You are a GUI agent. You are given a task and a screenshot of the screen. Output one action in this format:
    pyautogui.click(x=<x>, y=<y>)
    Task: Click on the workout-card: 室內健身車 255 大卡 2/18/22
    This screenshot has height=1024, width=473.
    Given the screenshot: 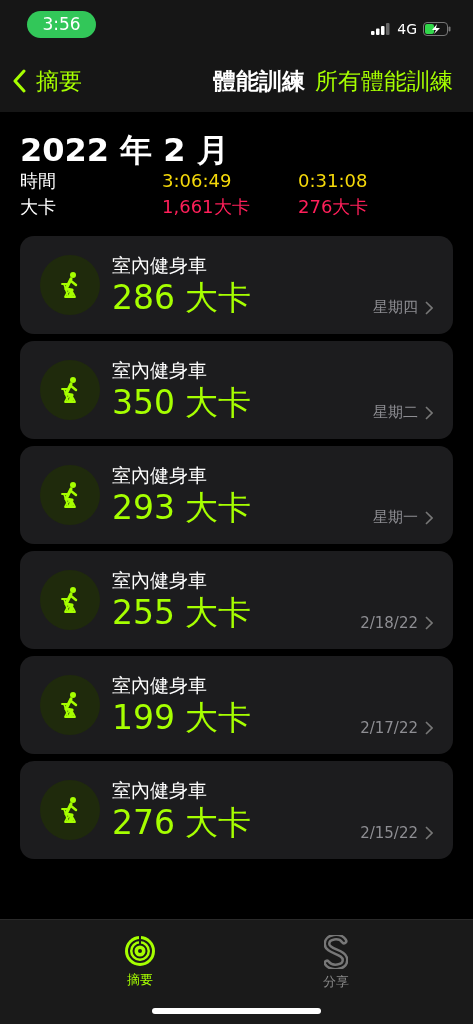 What is the action you would take?
    pyautogui.click(x=236, y=600)
    